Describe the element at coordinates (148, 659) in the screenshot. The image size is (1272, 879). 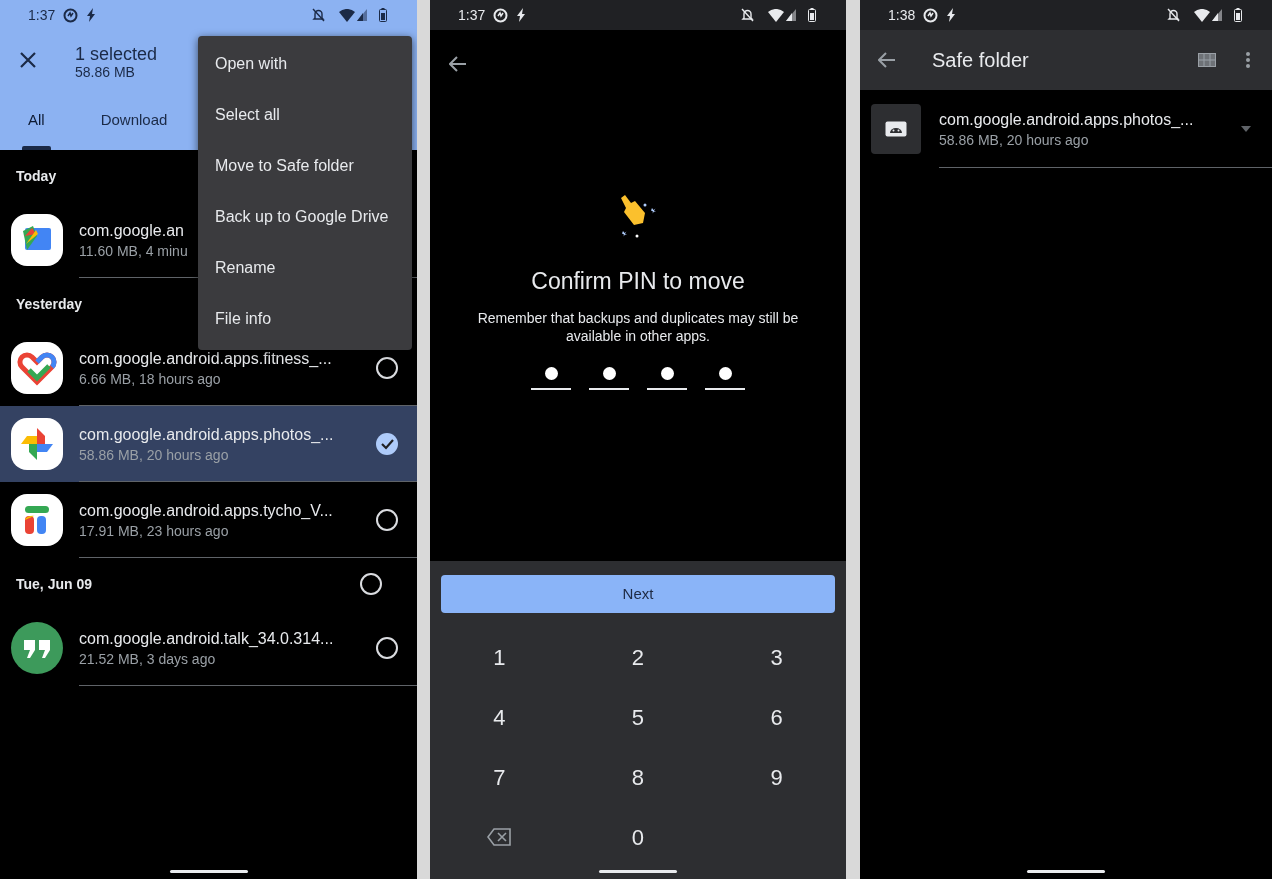
I see `file-details: 21.52 MB, 3 days ago` at that location.